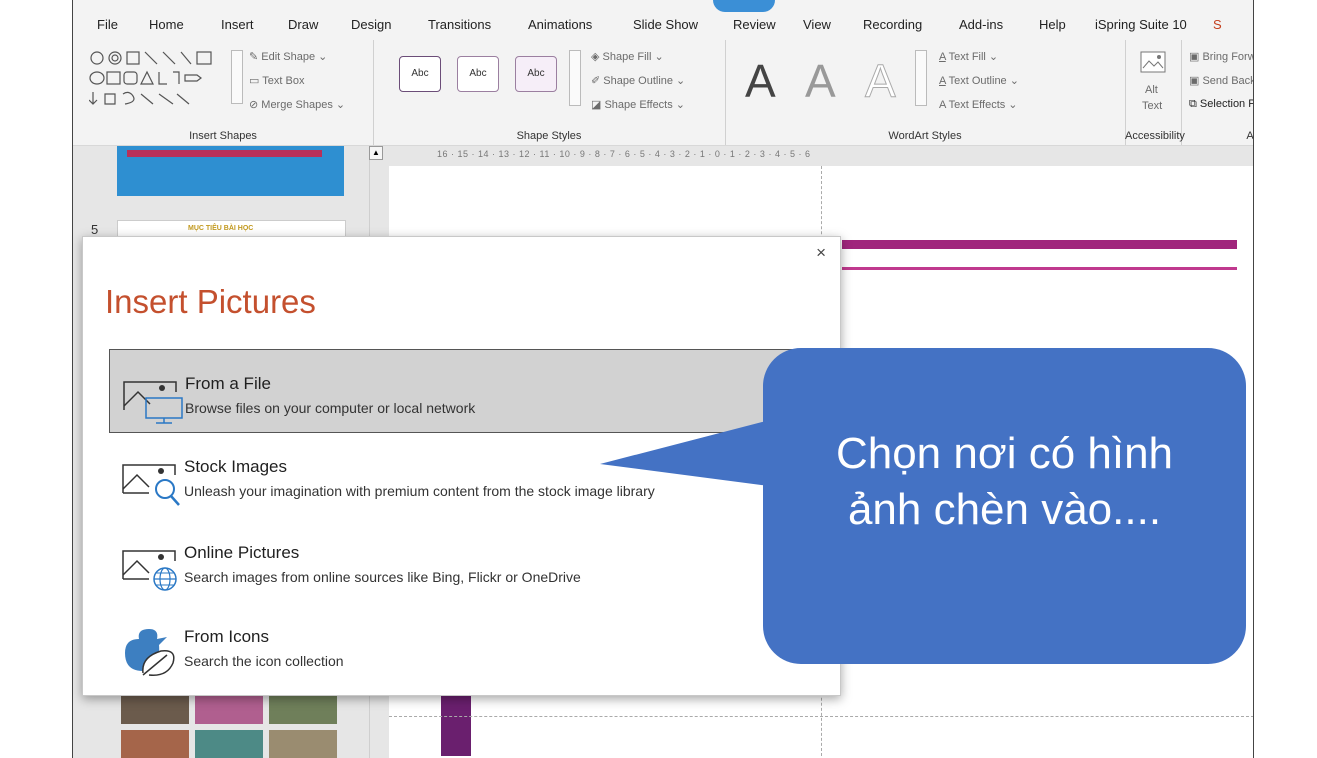  What do you see at coordinates (820, 81) in the screenshot?
I see `wordart-style-2: A` at bounding box center [820, 81].